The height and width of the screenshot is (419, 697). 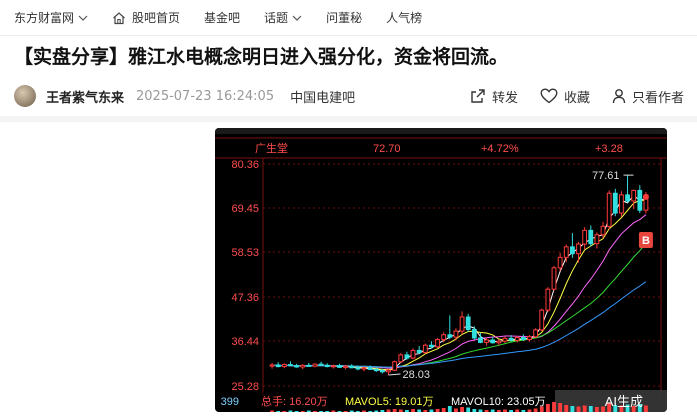 I want to click on post-actions: 转发 收藏 只看作者, so click(x=566, y=96).